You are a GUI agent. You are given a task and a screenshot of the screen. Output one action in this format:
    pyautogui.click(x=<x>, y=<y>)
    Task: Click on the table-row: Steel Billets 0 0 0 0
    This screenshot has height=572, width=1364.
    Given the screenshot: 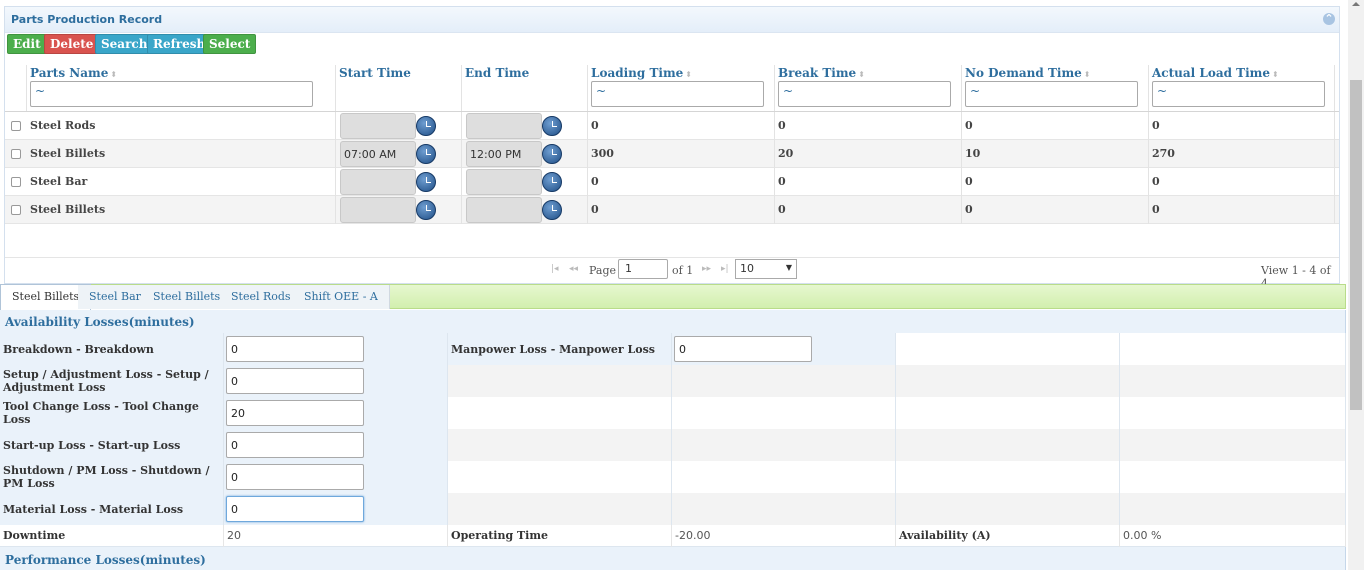 What is the action you would take?
    pyautogui.click(x=672, y=210)
    